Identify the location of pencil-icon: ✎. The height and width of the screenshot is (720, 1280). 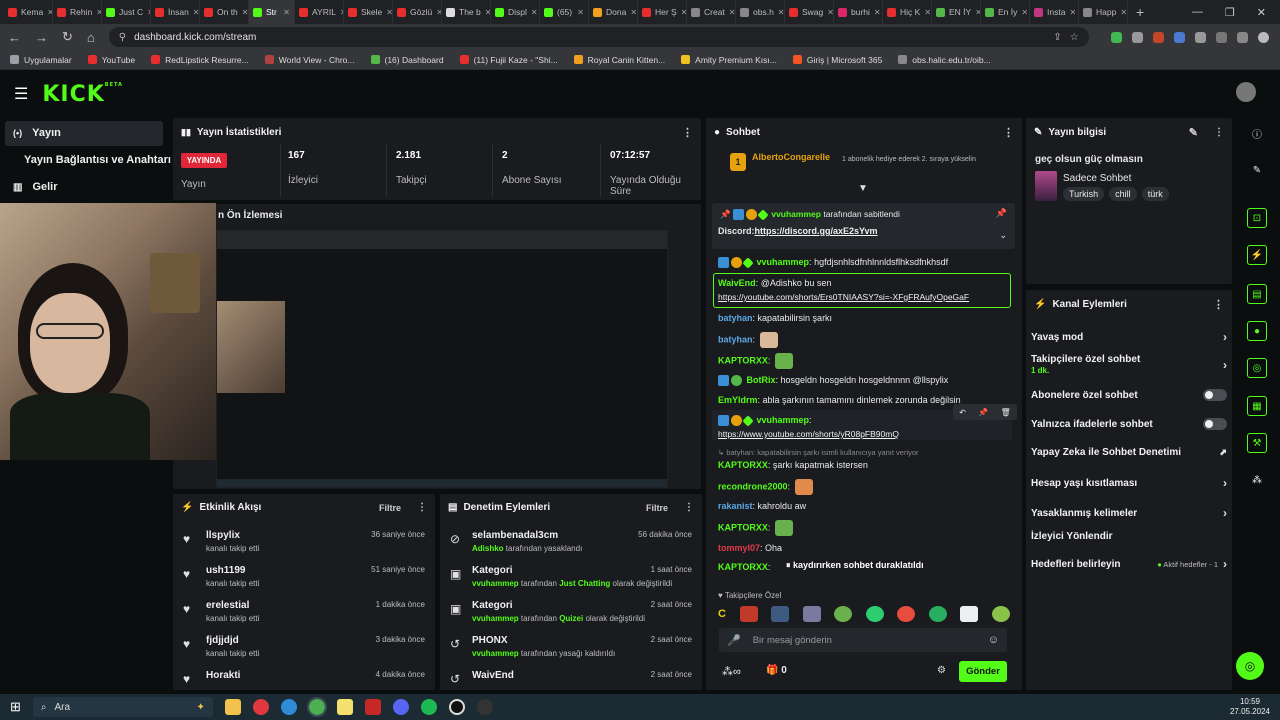
(1257, 170).